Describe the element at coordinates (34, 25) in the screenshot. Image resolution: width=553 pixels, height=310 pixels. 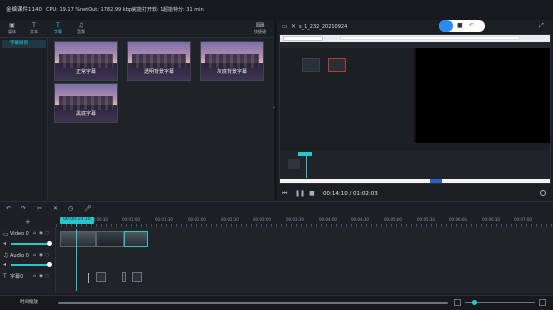
I see `text-icon: T` at that location.